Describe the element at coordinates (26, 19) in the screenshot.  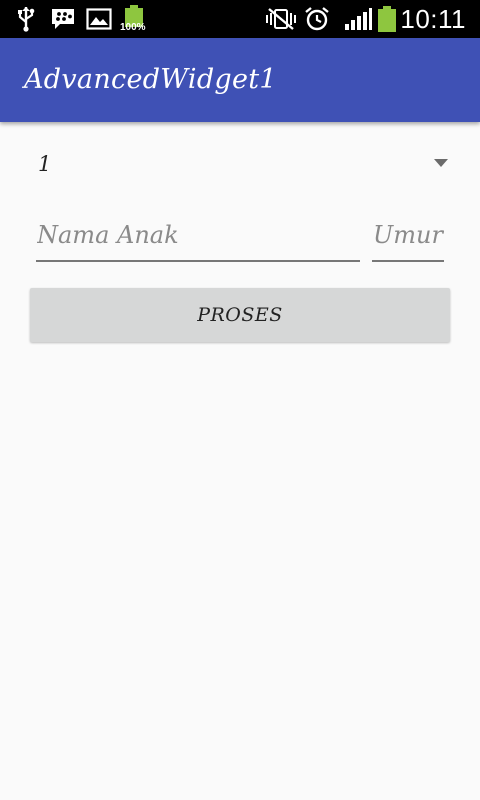
I see `usb-icon` at that location.